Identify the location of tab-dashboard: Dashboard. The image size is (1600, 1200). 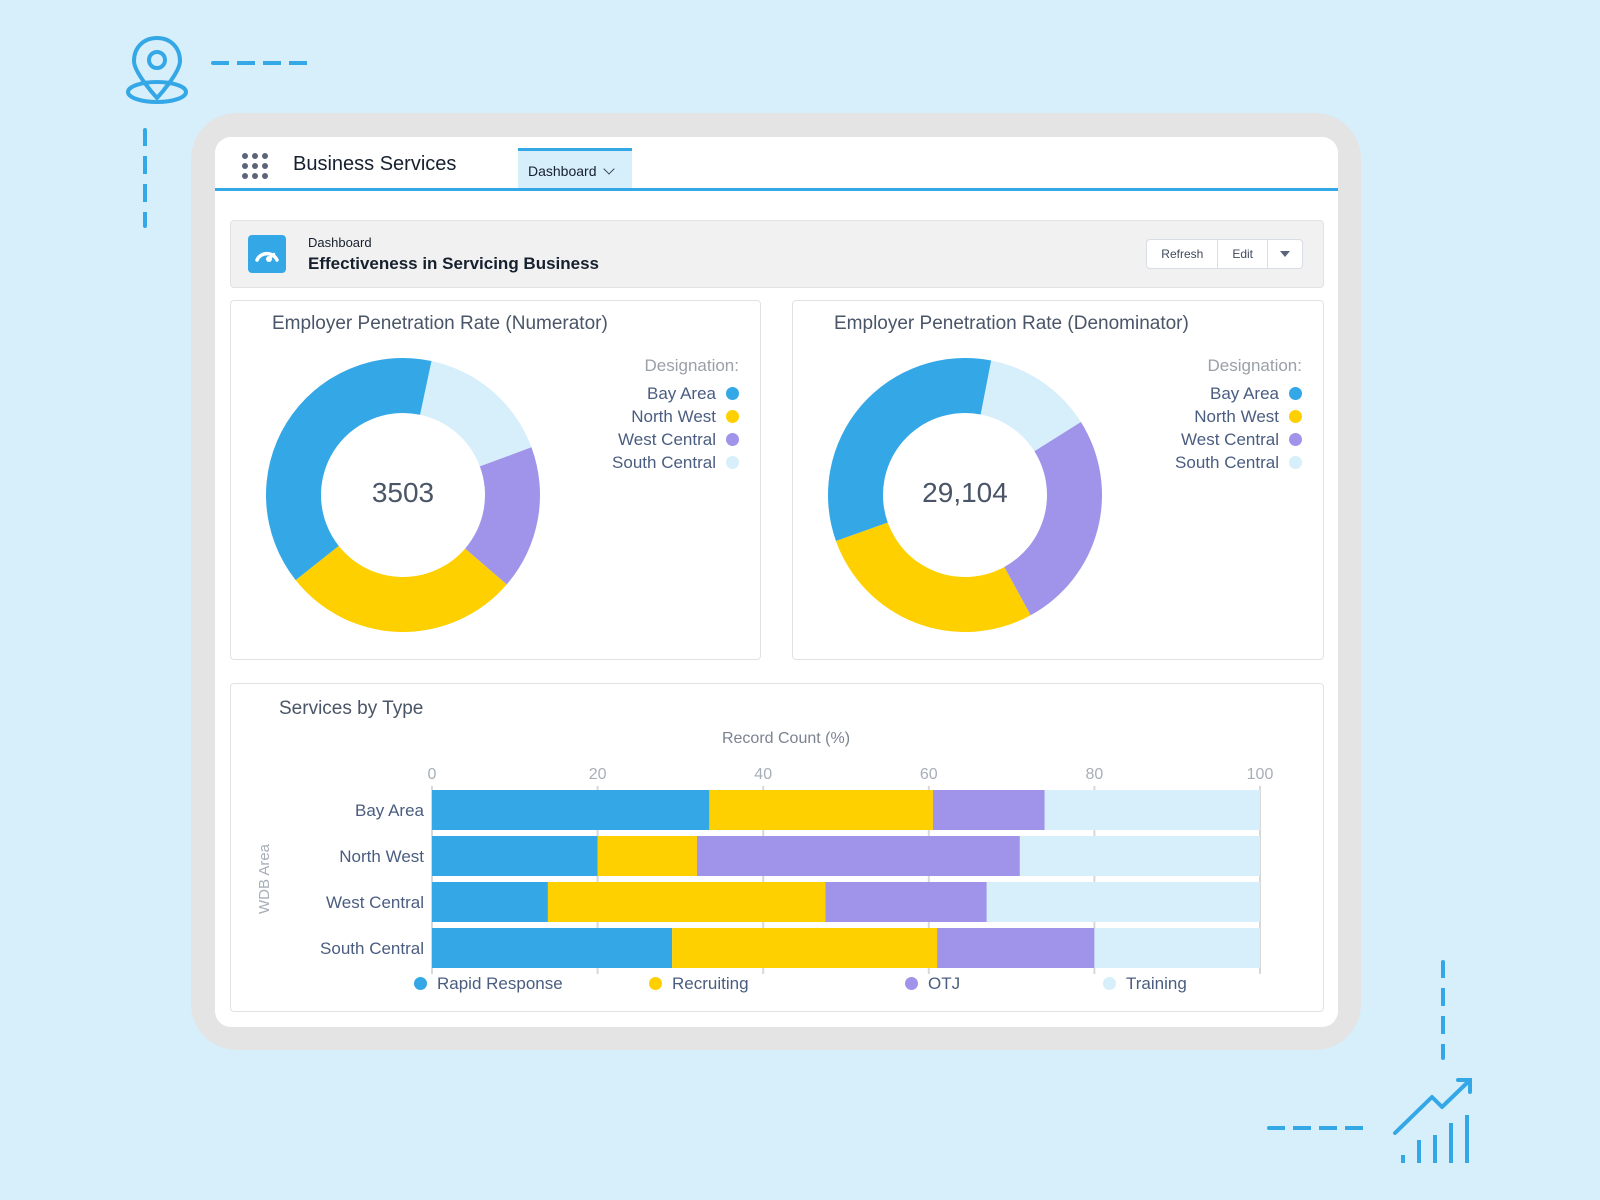
(575, 168).